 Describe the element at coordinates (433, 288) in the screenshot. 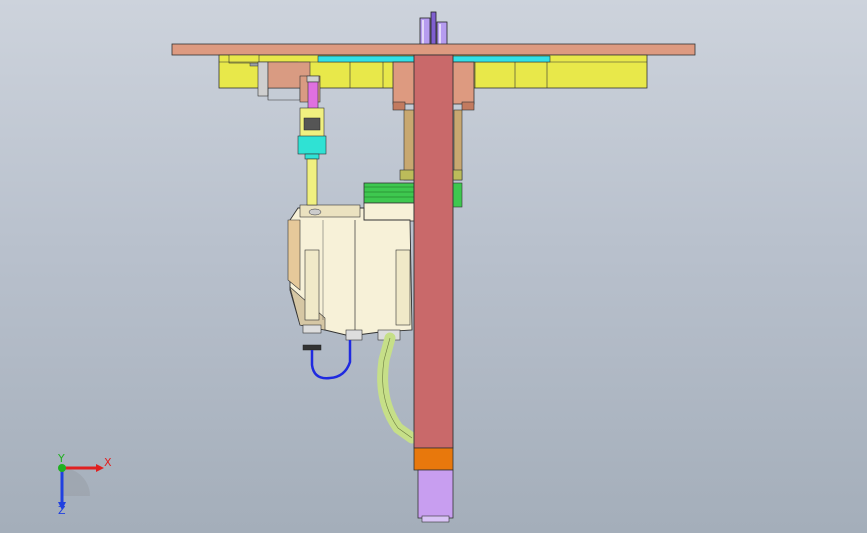

I see `main-column` at that location.